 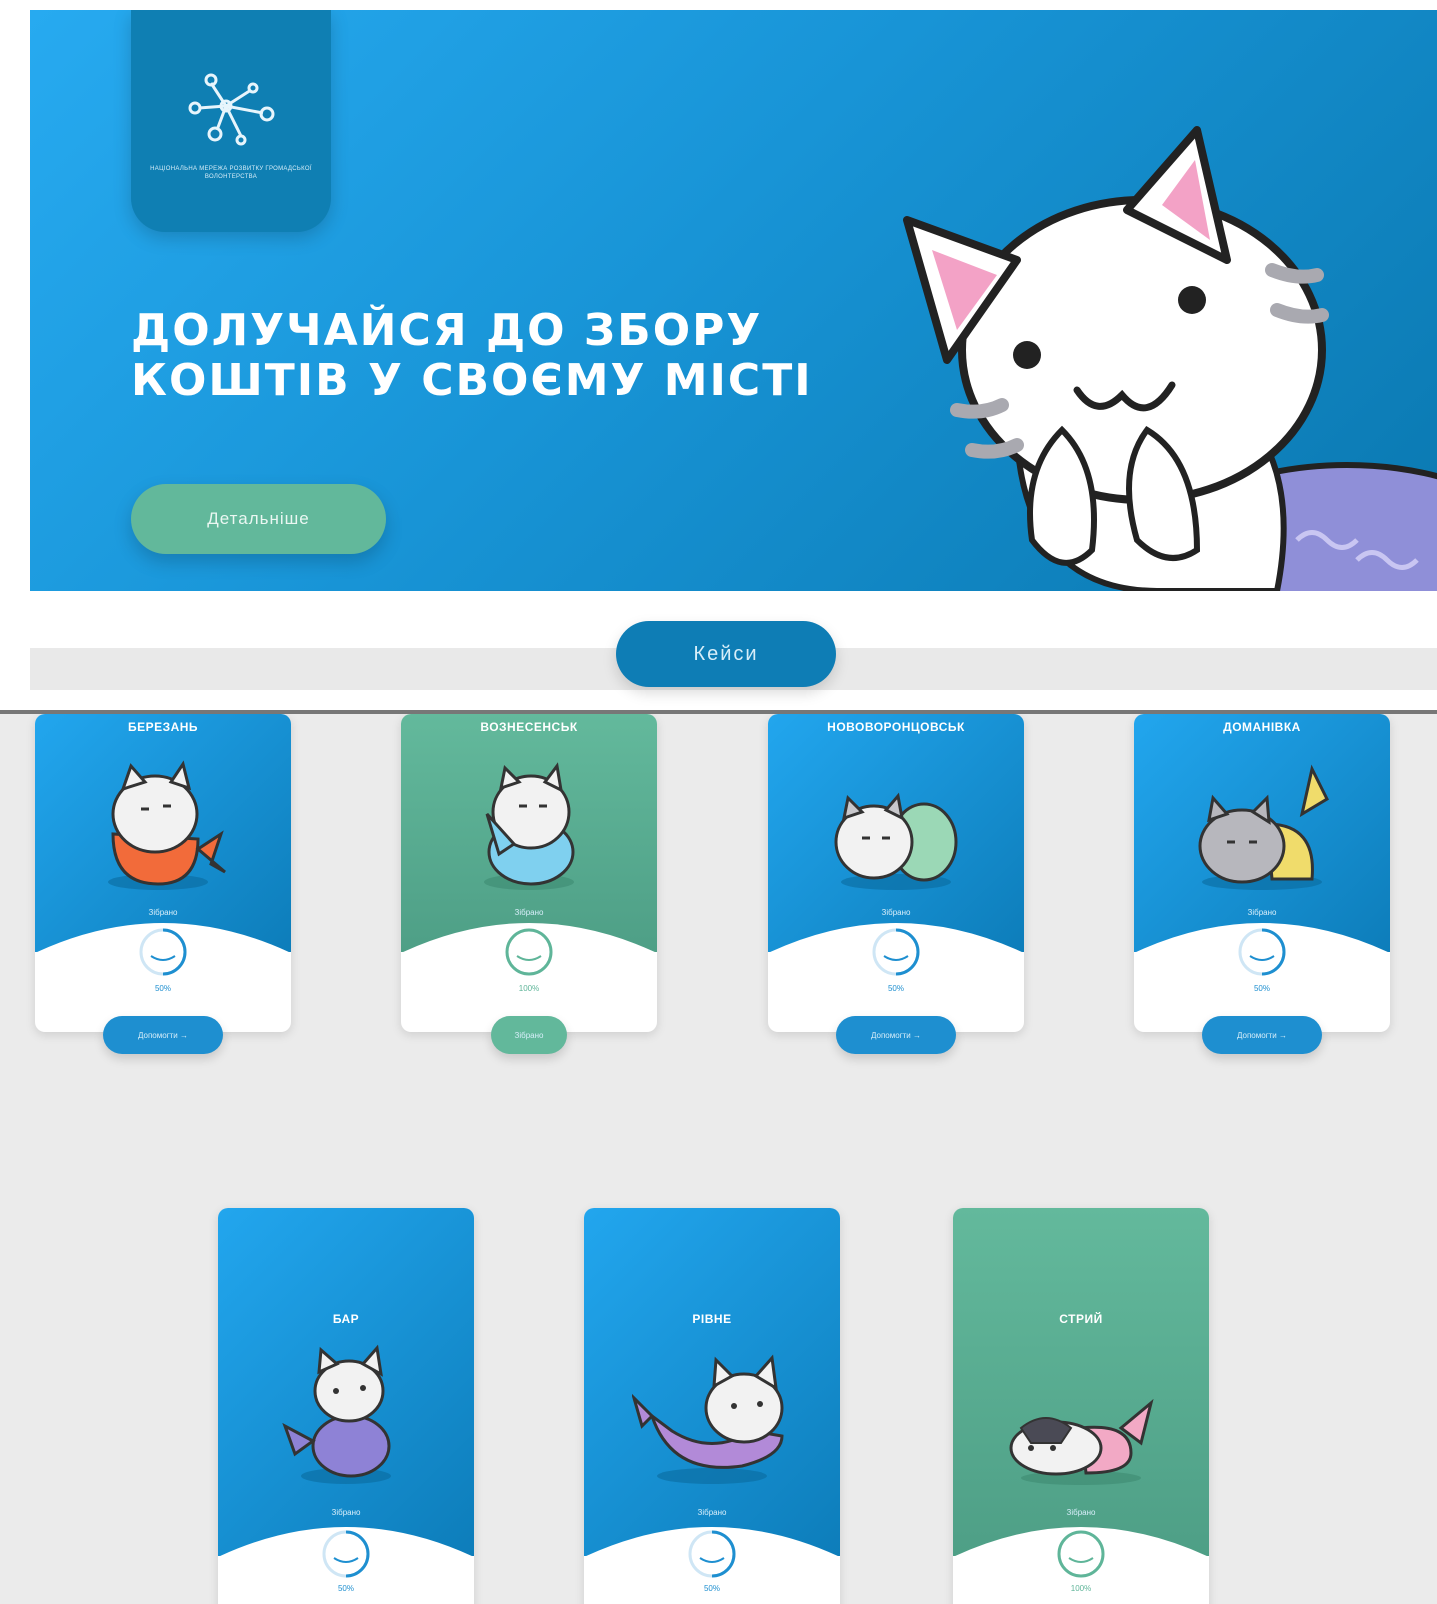 I want to click on case-card-stryi: СТРИЙ Зібрано 100%, so click(x=1081, y=1406).